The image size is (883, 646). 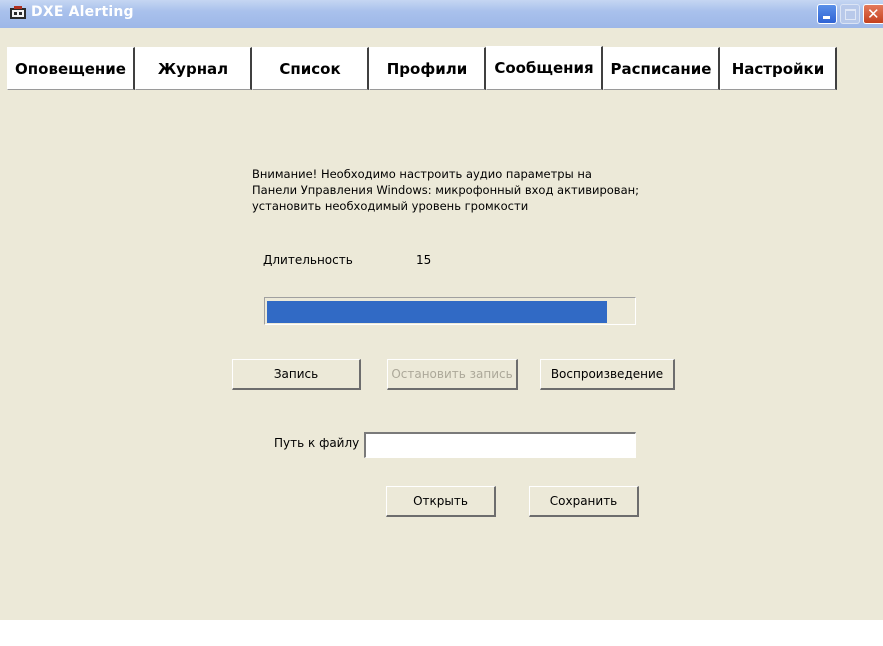 I want to click on tab-notification: Оповещение, so click(x=71, y=68).